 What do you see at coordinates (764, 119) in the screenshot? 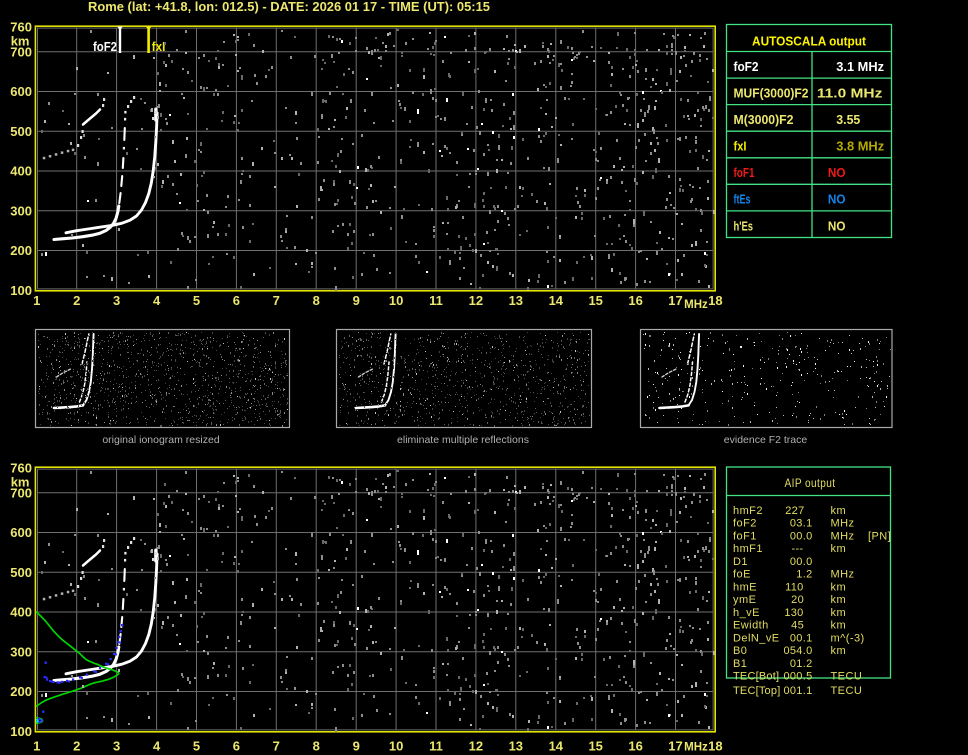
I see `svg-text: M(3000)F2` at bounding box center [764, 119].